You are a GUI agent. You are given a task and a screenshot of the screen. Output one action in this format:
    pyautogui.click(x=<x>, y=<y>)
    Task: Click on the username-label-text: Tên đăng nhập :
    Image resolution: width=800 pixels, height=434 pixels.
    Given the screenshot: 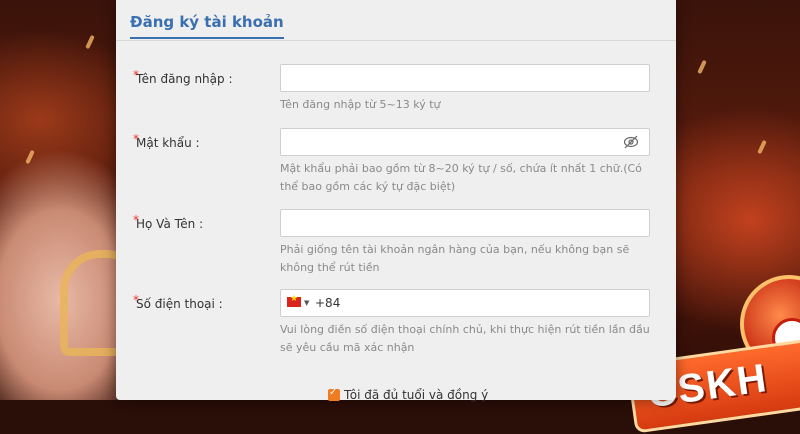 What is the action you would take?
    pyautogui.click(x=184, y=79)
    